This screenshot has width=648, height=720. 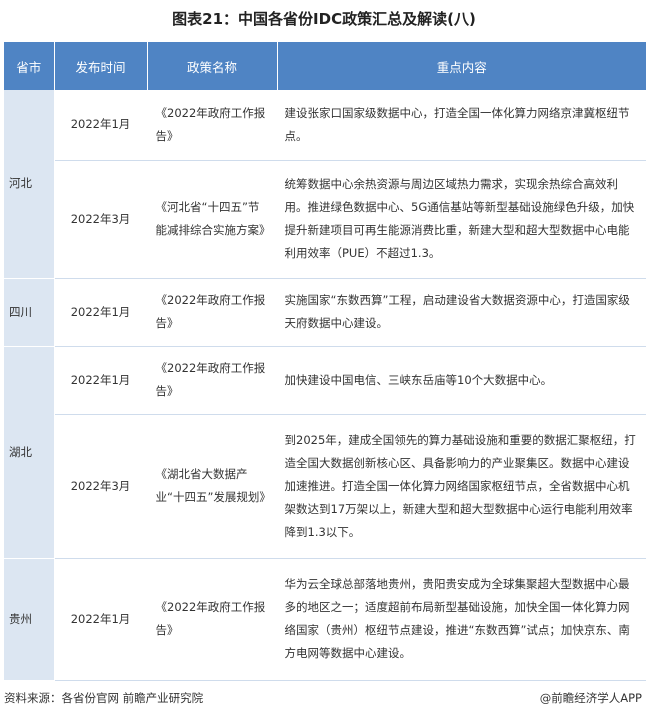 What do you see at coordinates (461, 66) in the screenshot?
I see `header-key-content: 重点内容` at bounding box center [461, 66].